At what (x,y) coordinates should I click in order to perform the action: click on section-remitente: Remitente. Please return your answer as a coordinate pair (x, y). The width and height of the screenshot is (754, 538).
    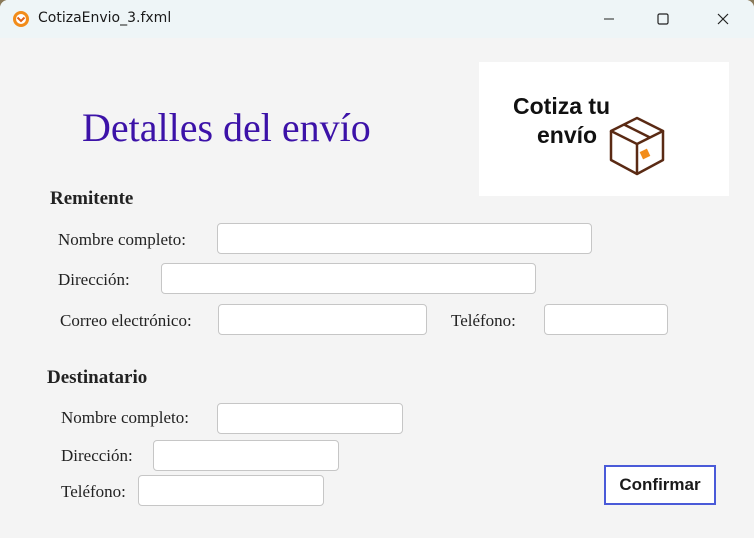
    Looking at the image, I should click on (92, 198).